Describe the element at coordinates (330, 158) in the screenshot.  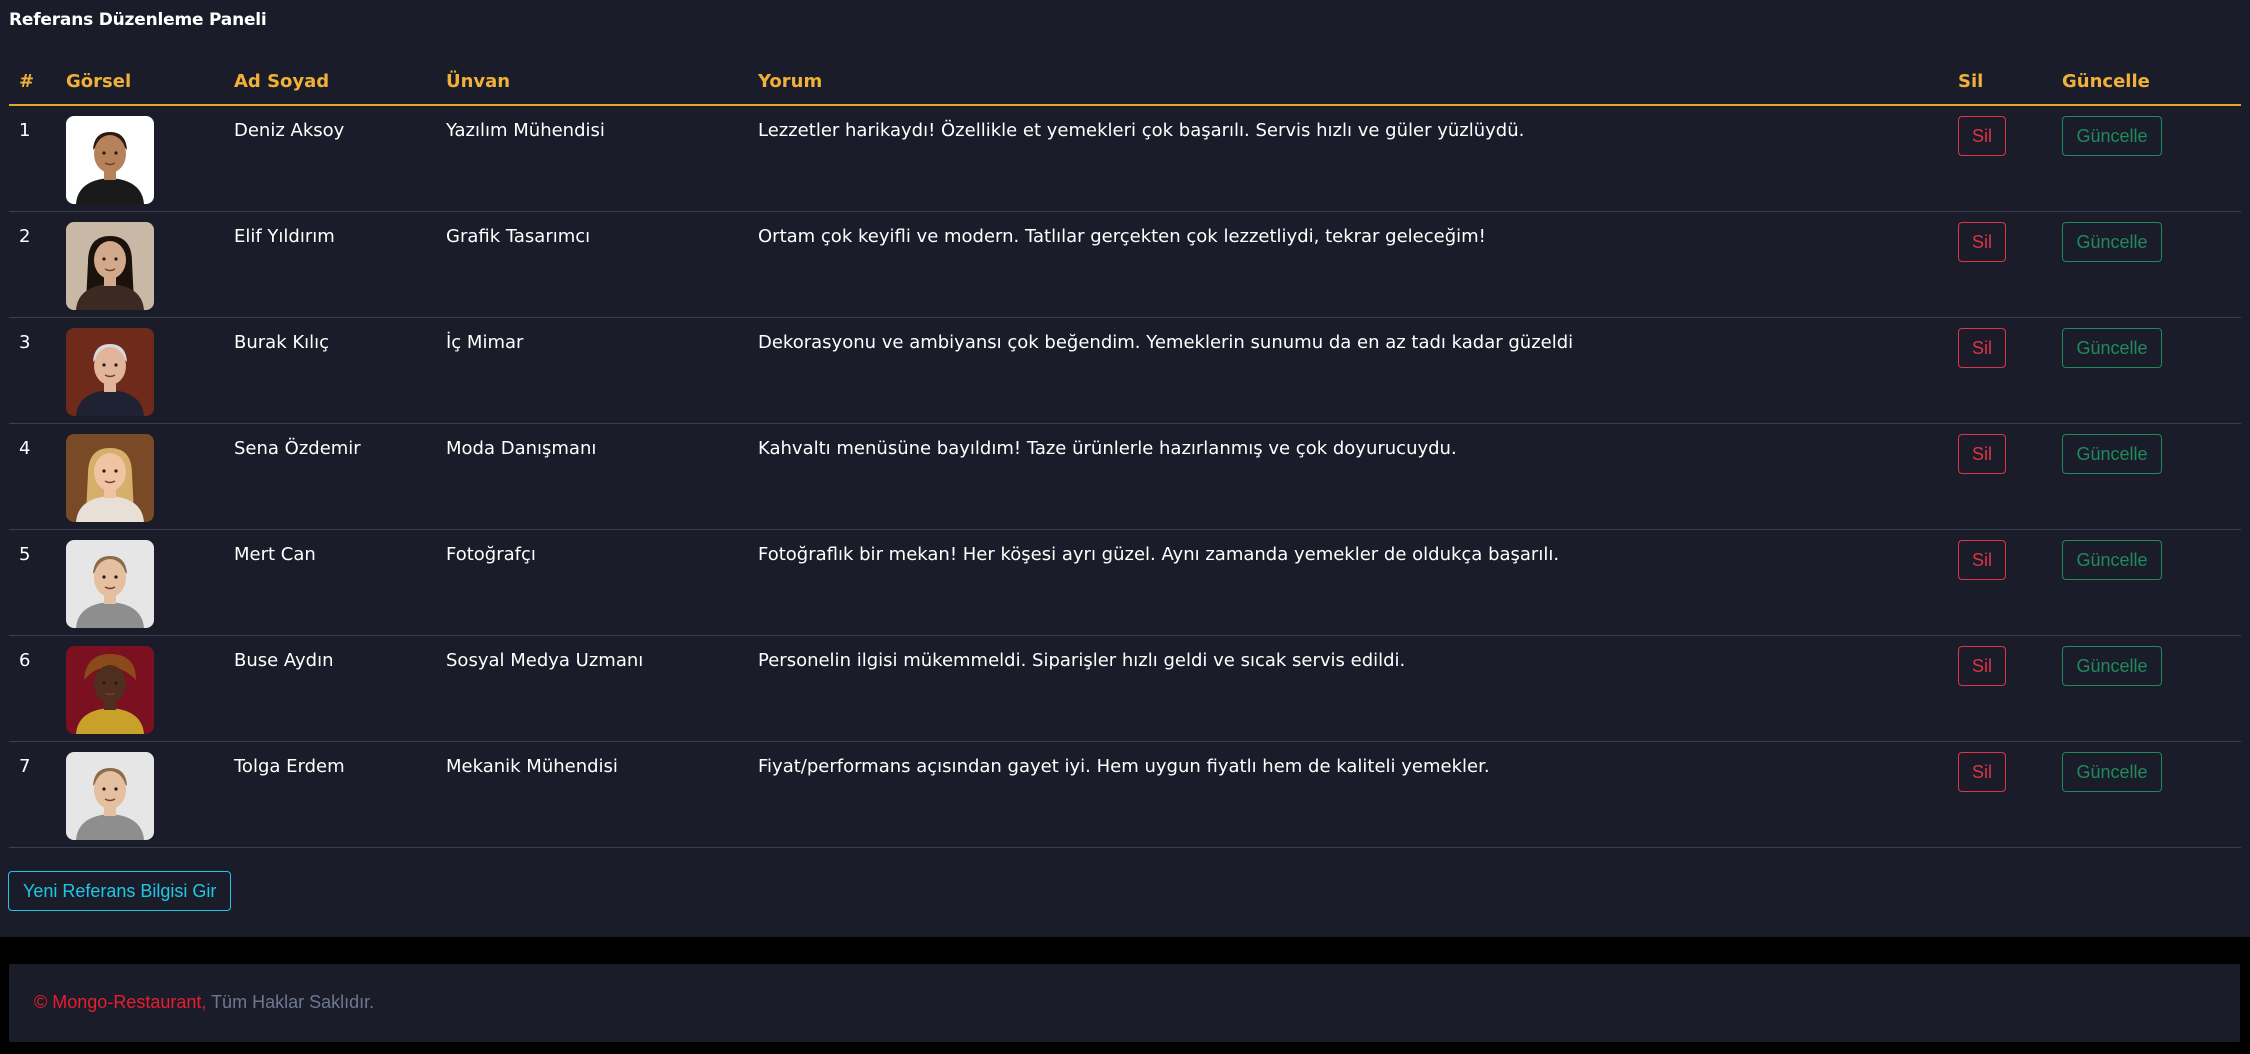
I see `row-name: Deniz Aksoy` at that location.